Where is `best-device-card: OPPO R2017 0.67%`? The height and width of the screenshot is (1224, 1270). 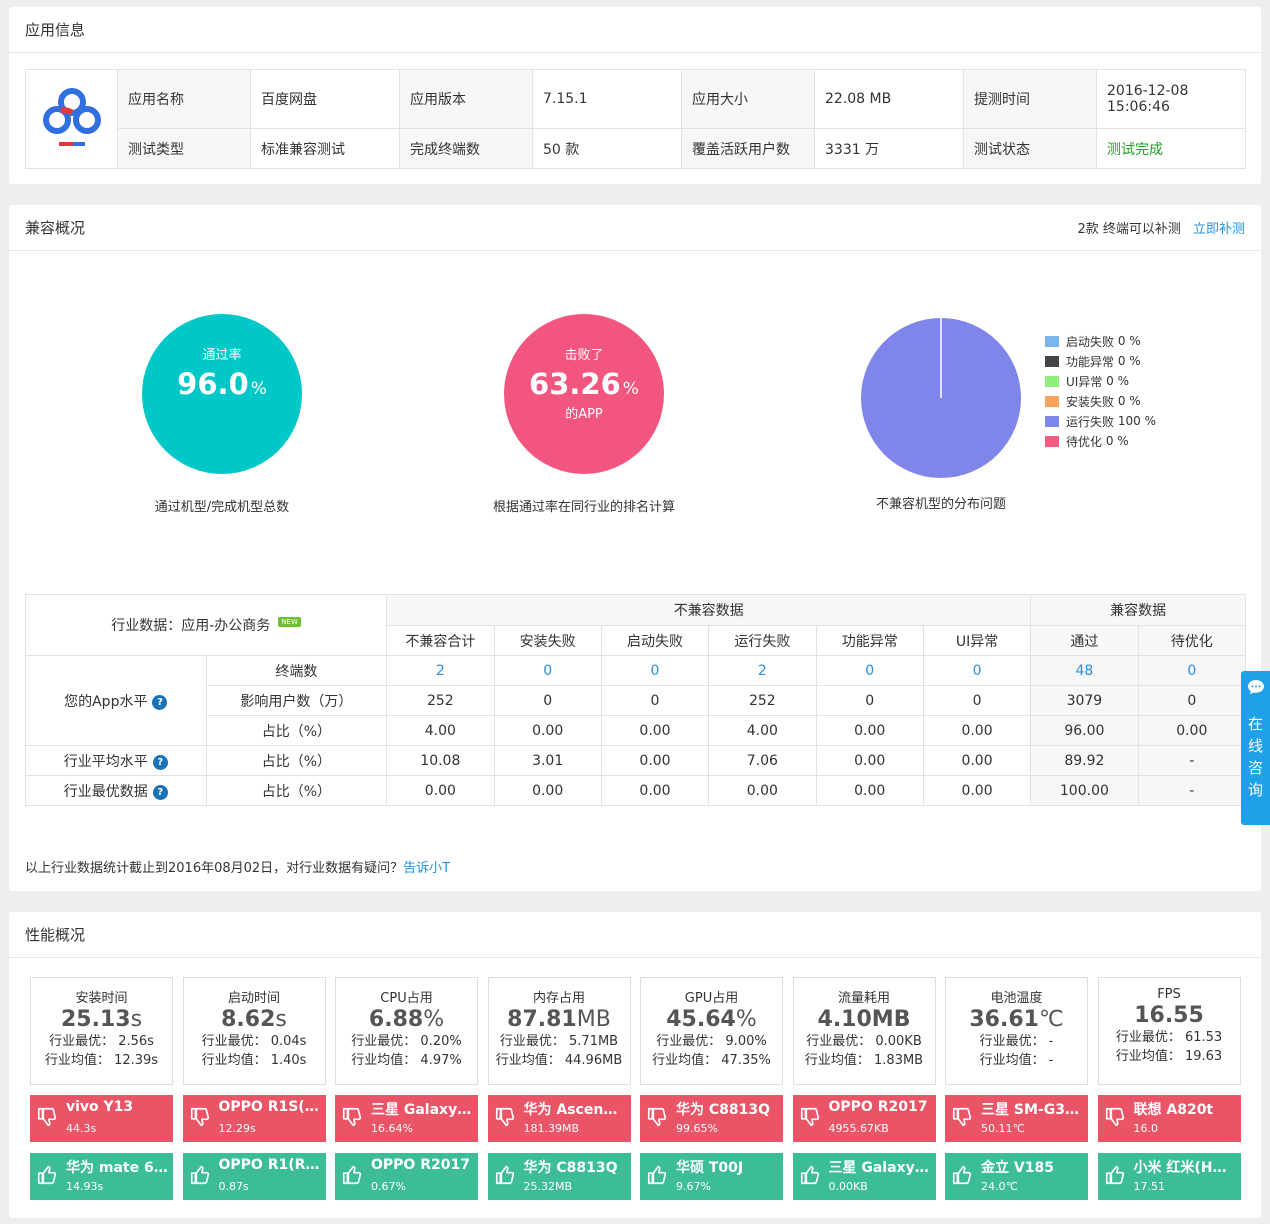 best-device-card: OPPO R2017 0.67% is located at coordinates (406, 1176).